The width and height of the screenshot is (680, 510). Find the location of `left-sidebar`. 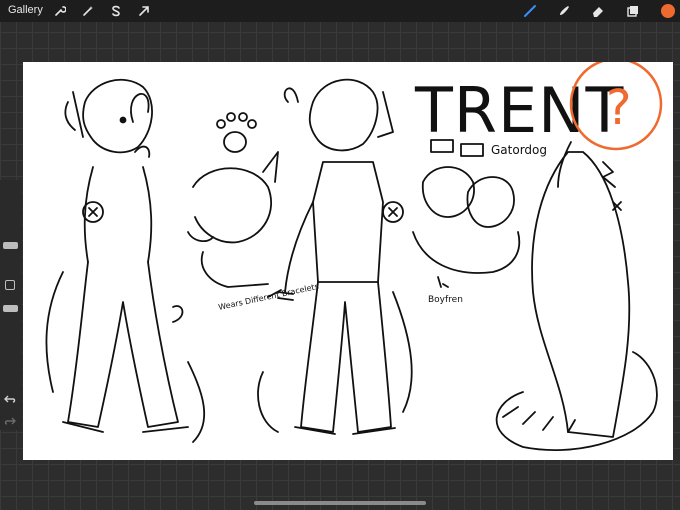

left-sidebar is located at coordinates (11, 305).